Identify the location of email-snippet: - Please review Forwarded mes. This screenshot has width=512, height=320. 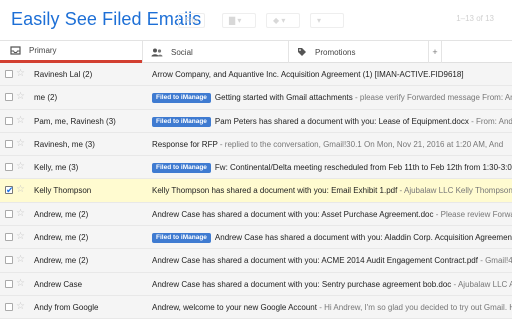
(473, 214).